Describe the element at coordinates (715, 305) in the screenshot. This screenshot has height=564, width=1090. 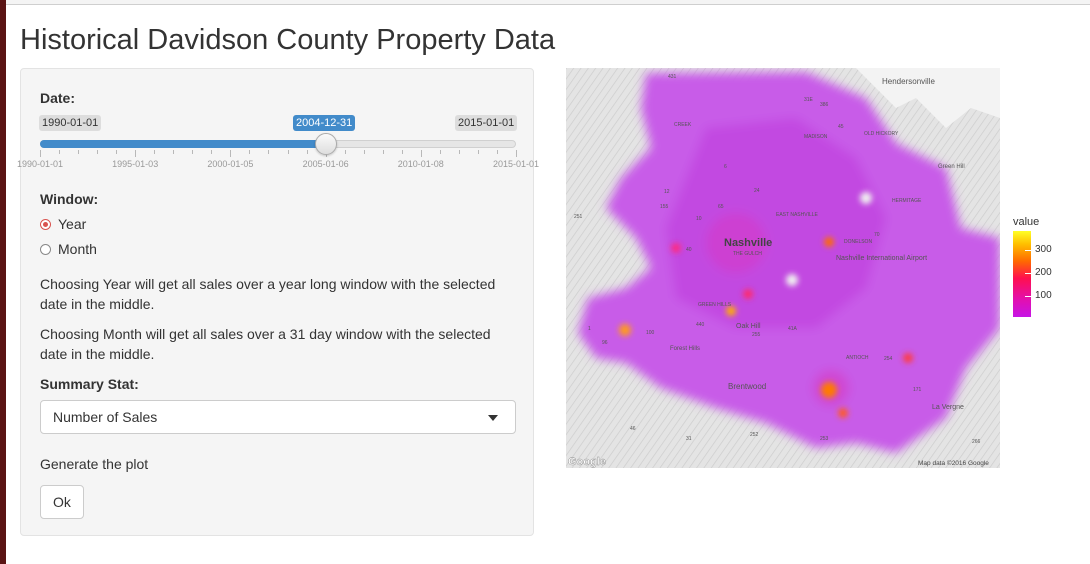
I see `place-label: GREEN HILLS` at that location.